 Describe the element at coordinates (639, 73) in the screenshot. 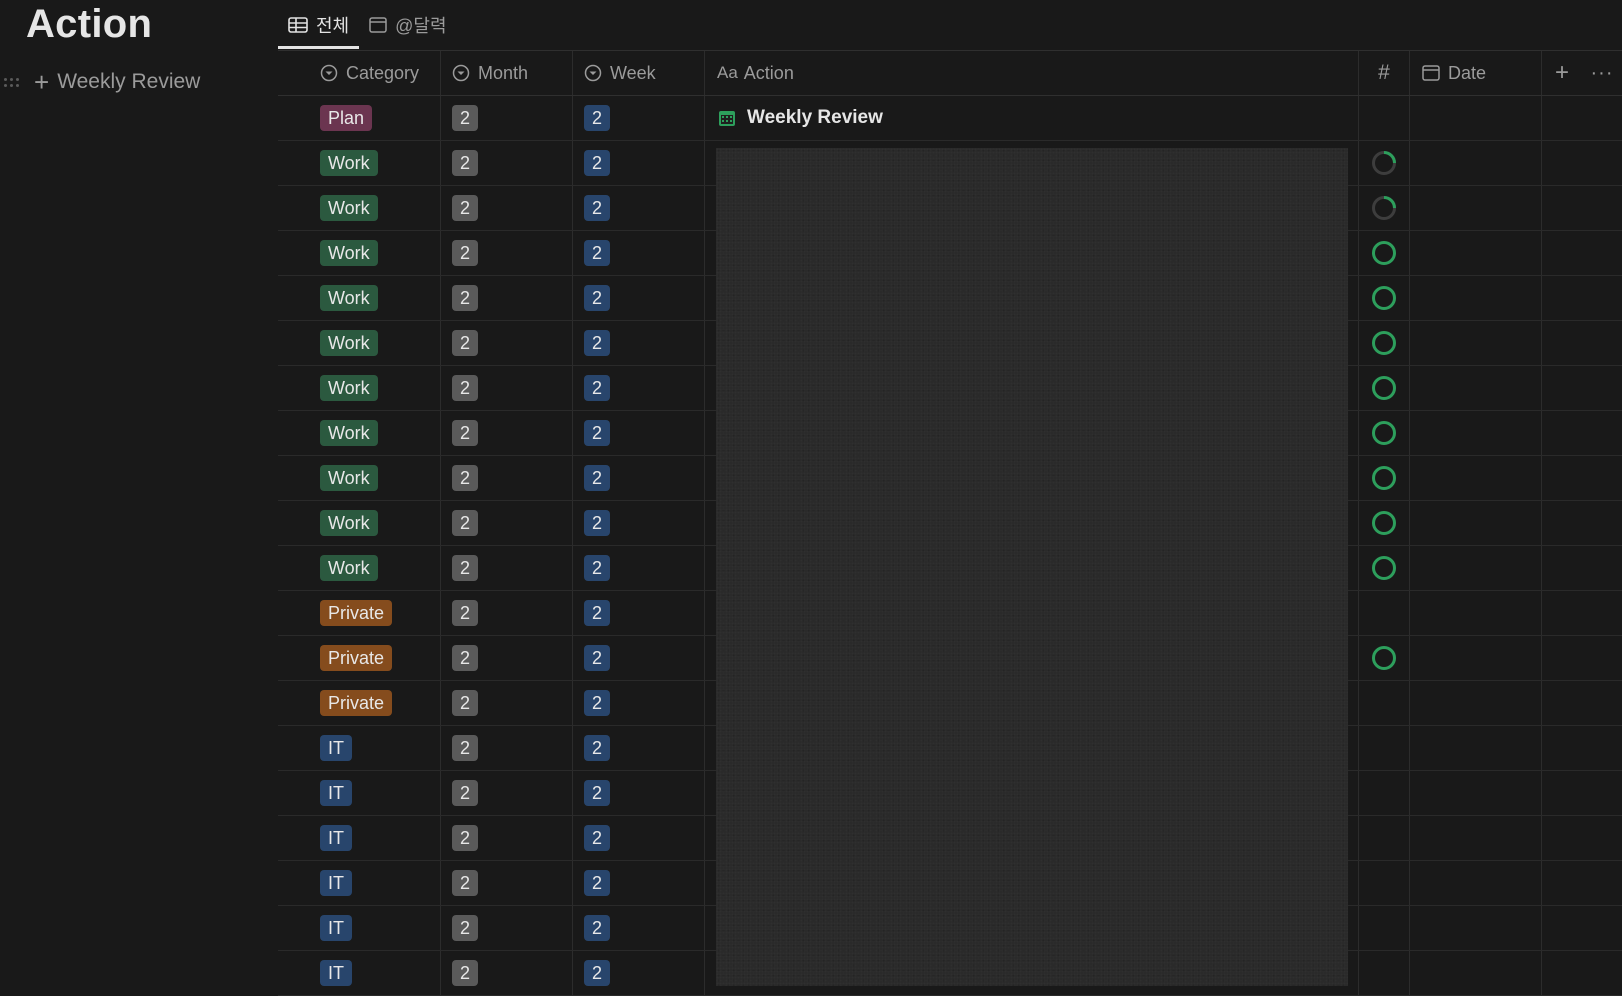

I see `column-header-week: Week` at that location.